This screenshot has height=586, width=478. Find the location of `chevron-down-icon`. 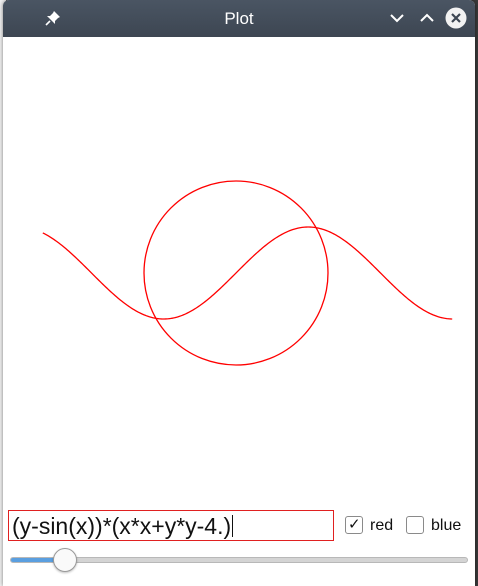

chevron-down-icon is located at coordinates (397, 18).